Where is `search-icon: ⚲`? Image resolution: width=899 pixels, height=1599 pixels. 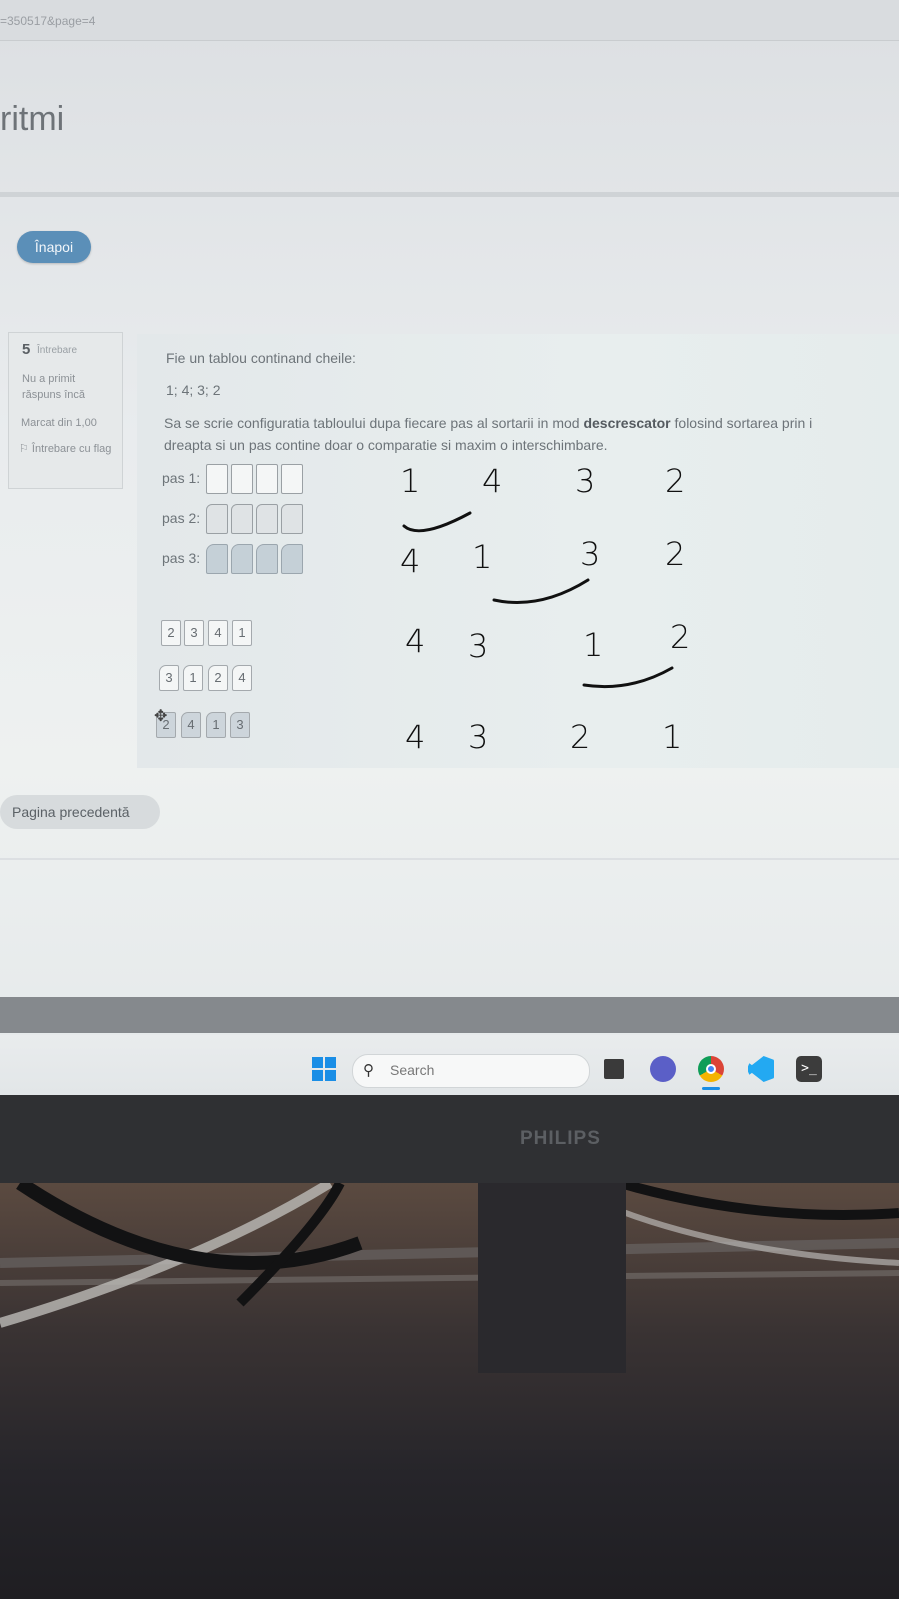
search-icon: ⚲ is located at coordinates (368, 1070).